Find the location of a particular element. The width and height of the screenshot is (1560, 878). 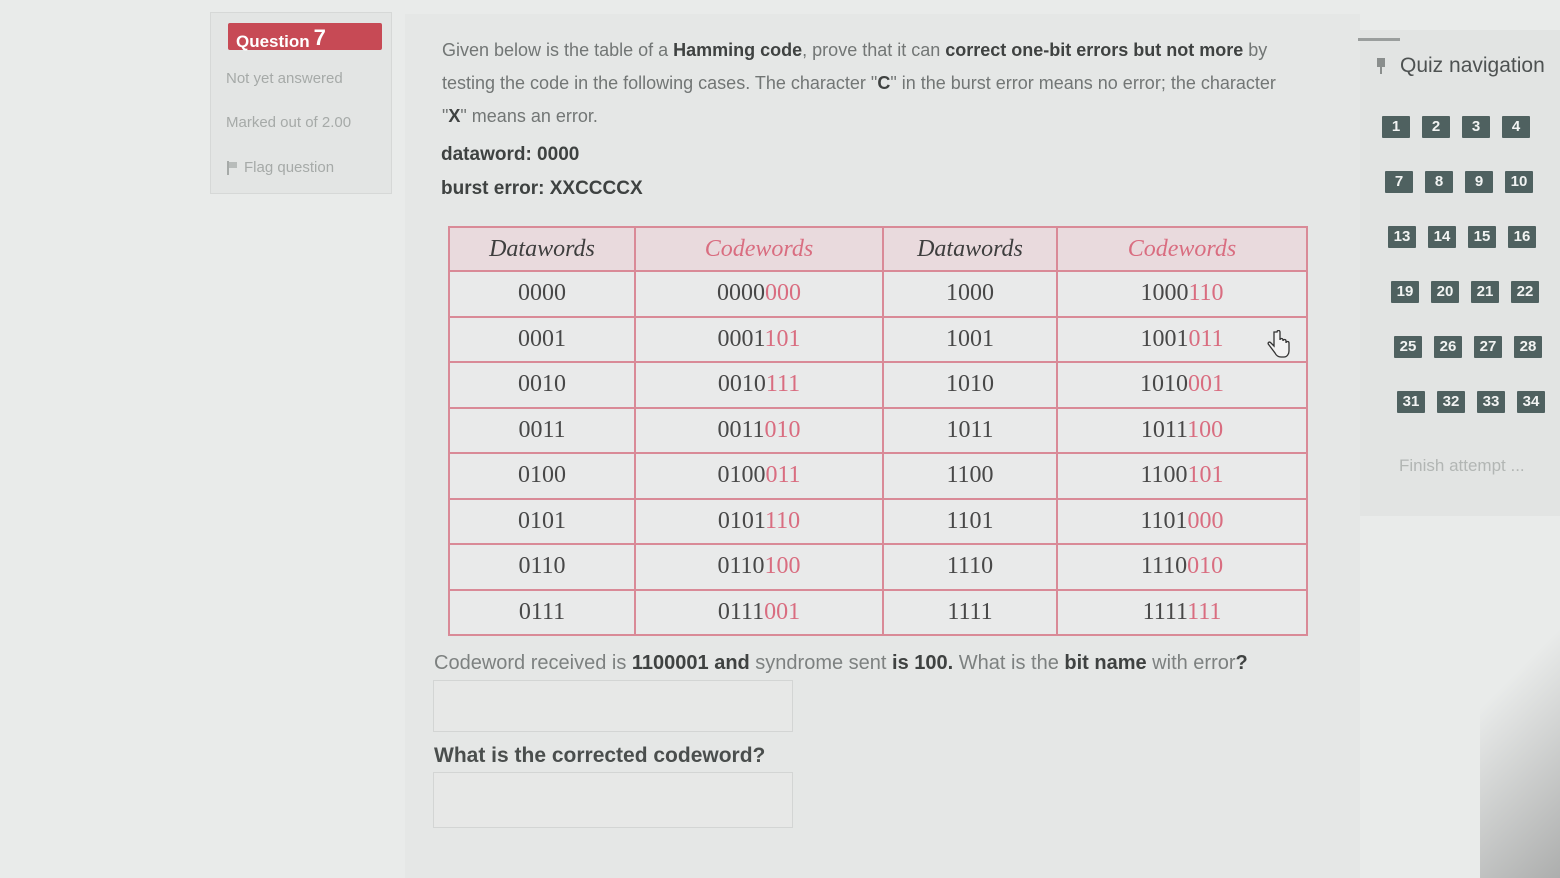

nav-divider is located at coordinates (1379, 39).